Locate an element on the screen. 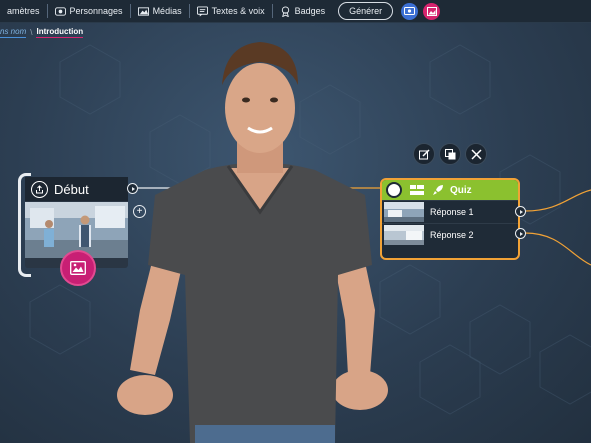 This screenshot has width=591, height=443. node-edit-tools is located at coordinates (450, 154).